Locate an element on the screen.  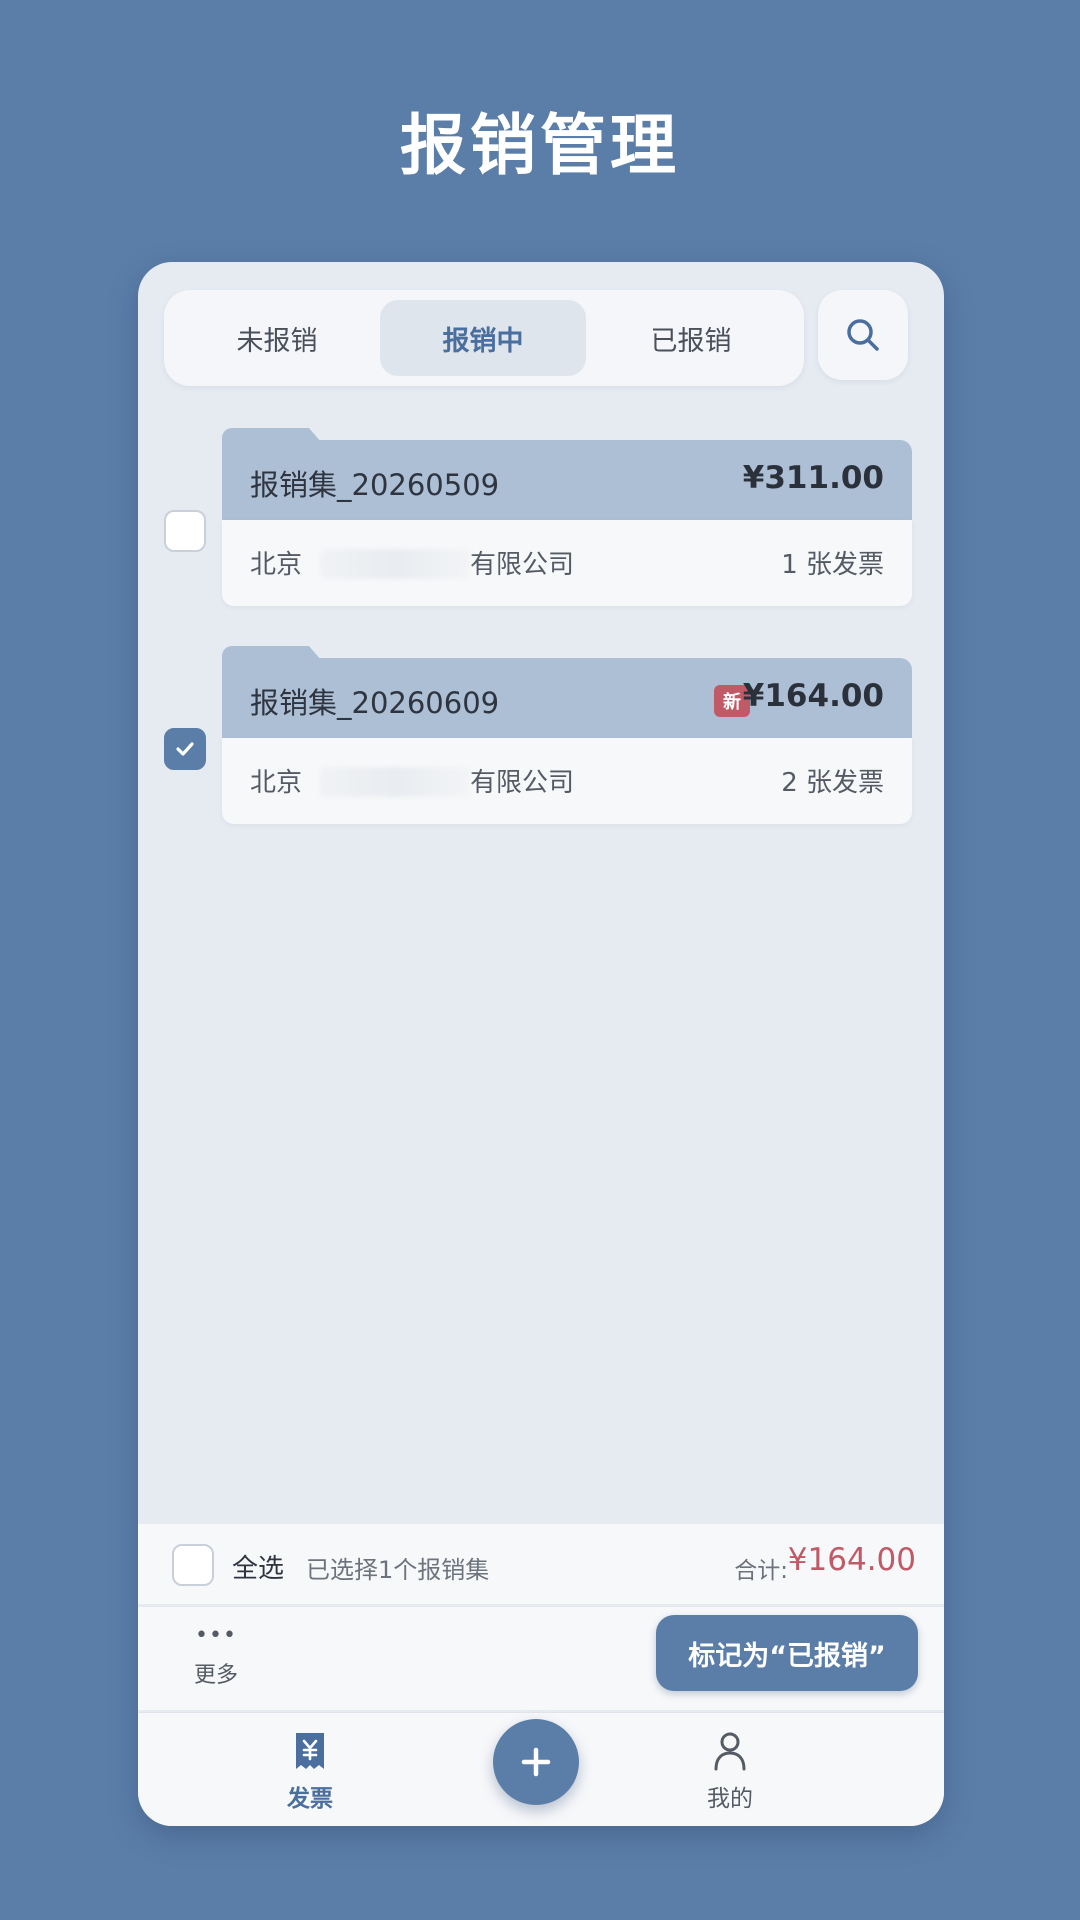
nav-invoice-label: 发票 is located at coordinates (310, 1799).